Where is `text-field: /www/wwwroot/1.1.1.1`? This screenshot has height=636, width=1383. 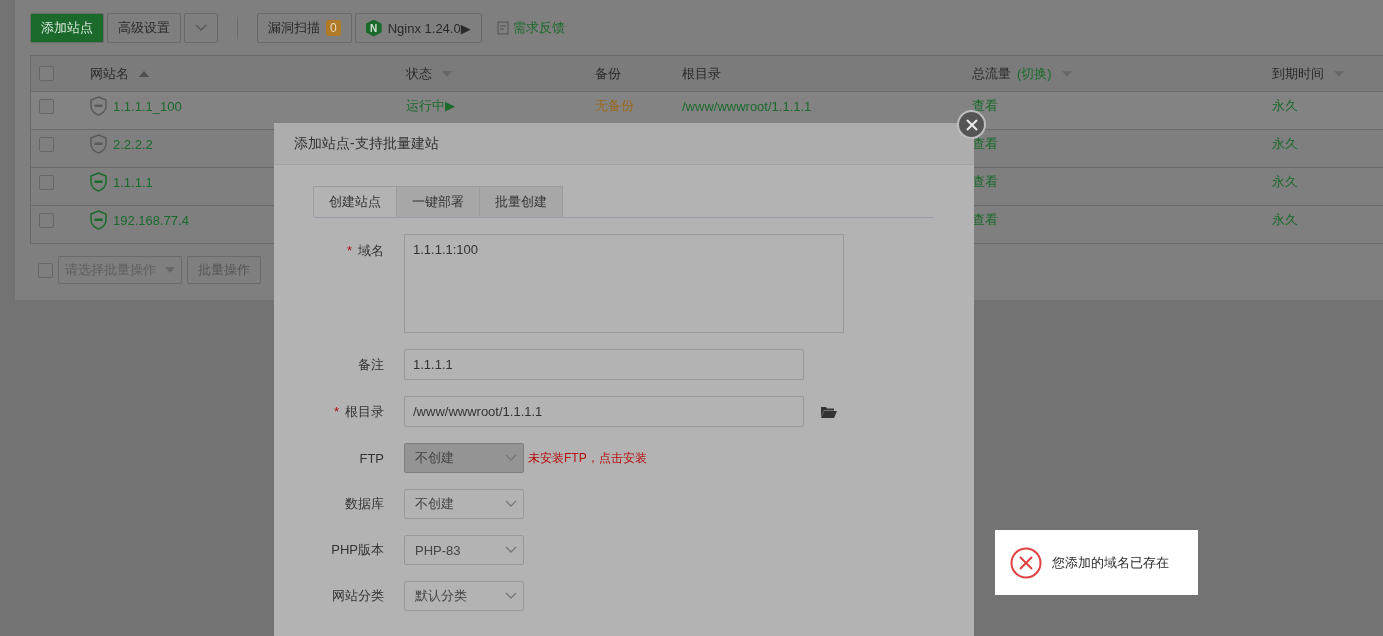 text-field: /www/wwwroot/1.1.1.1 is located at coordinates (604, 411).